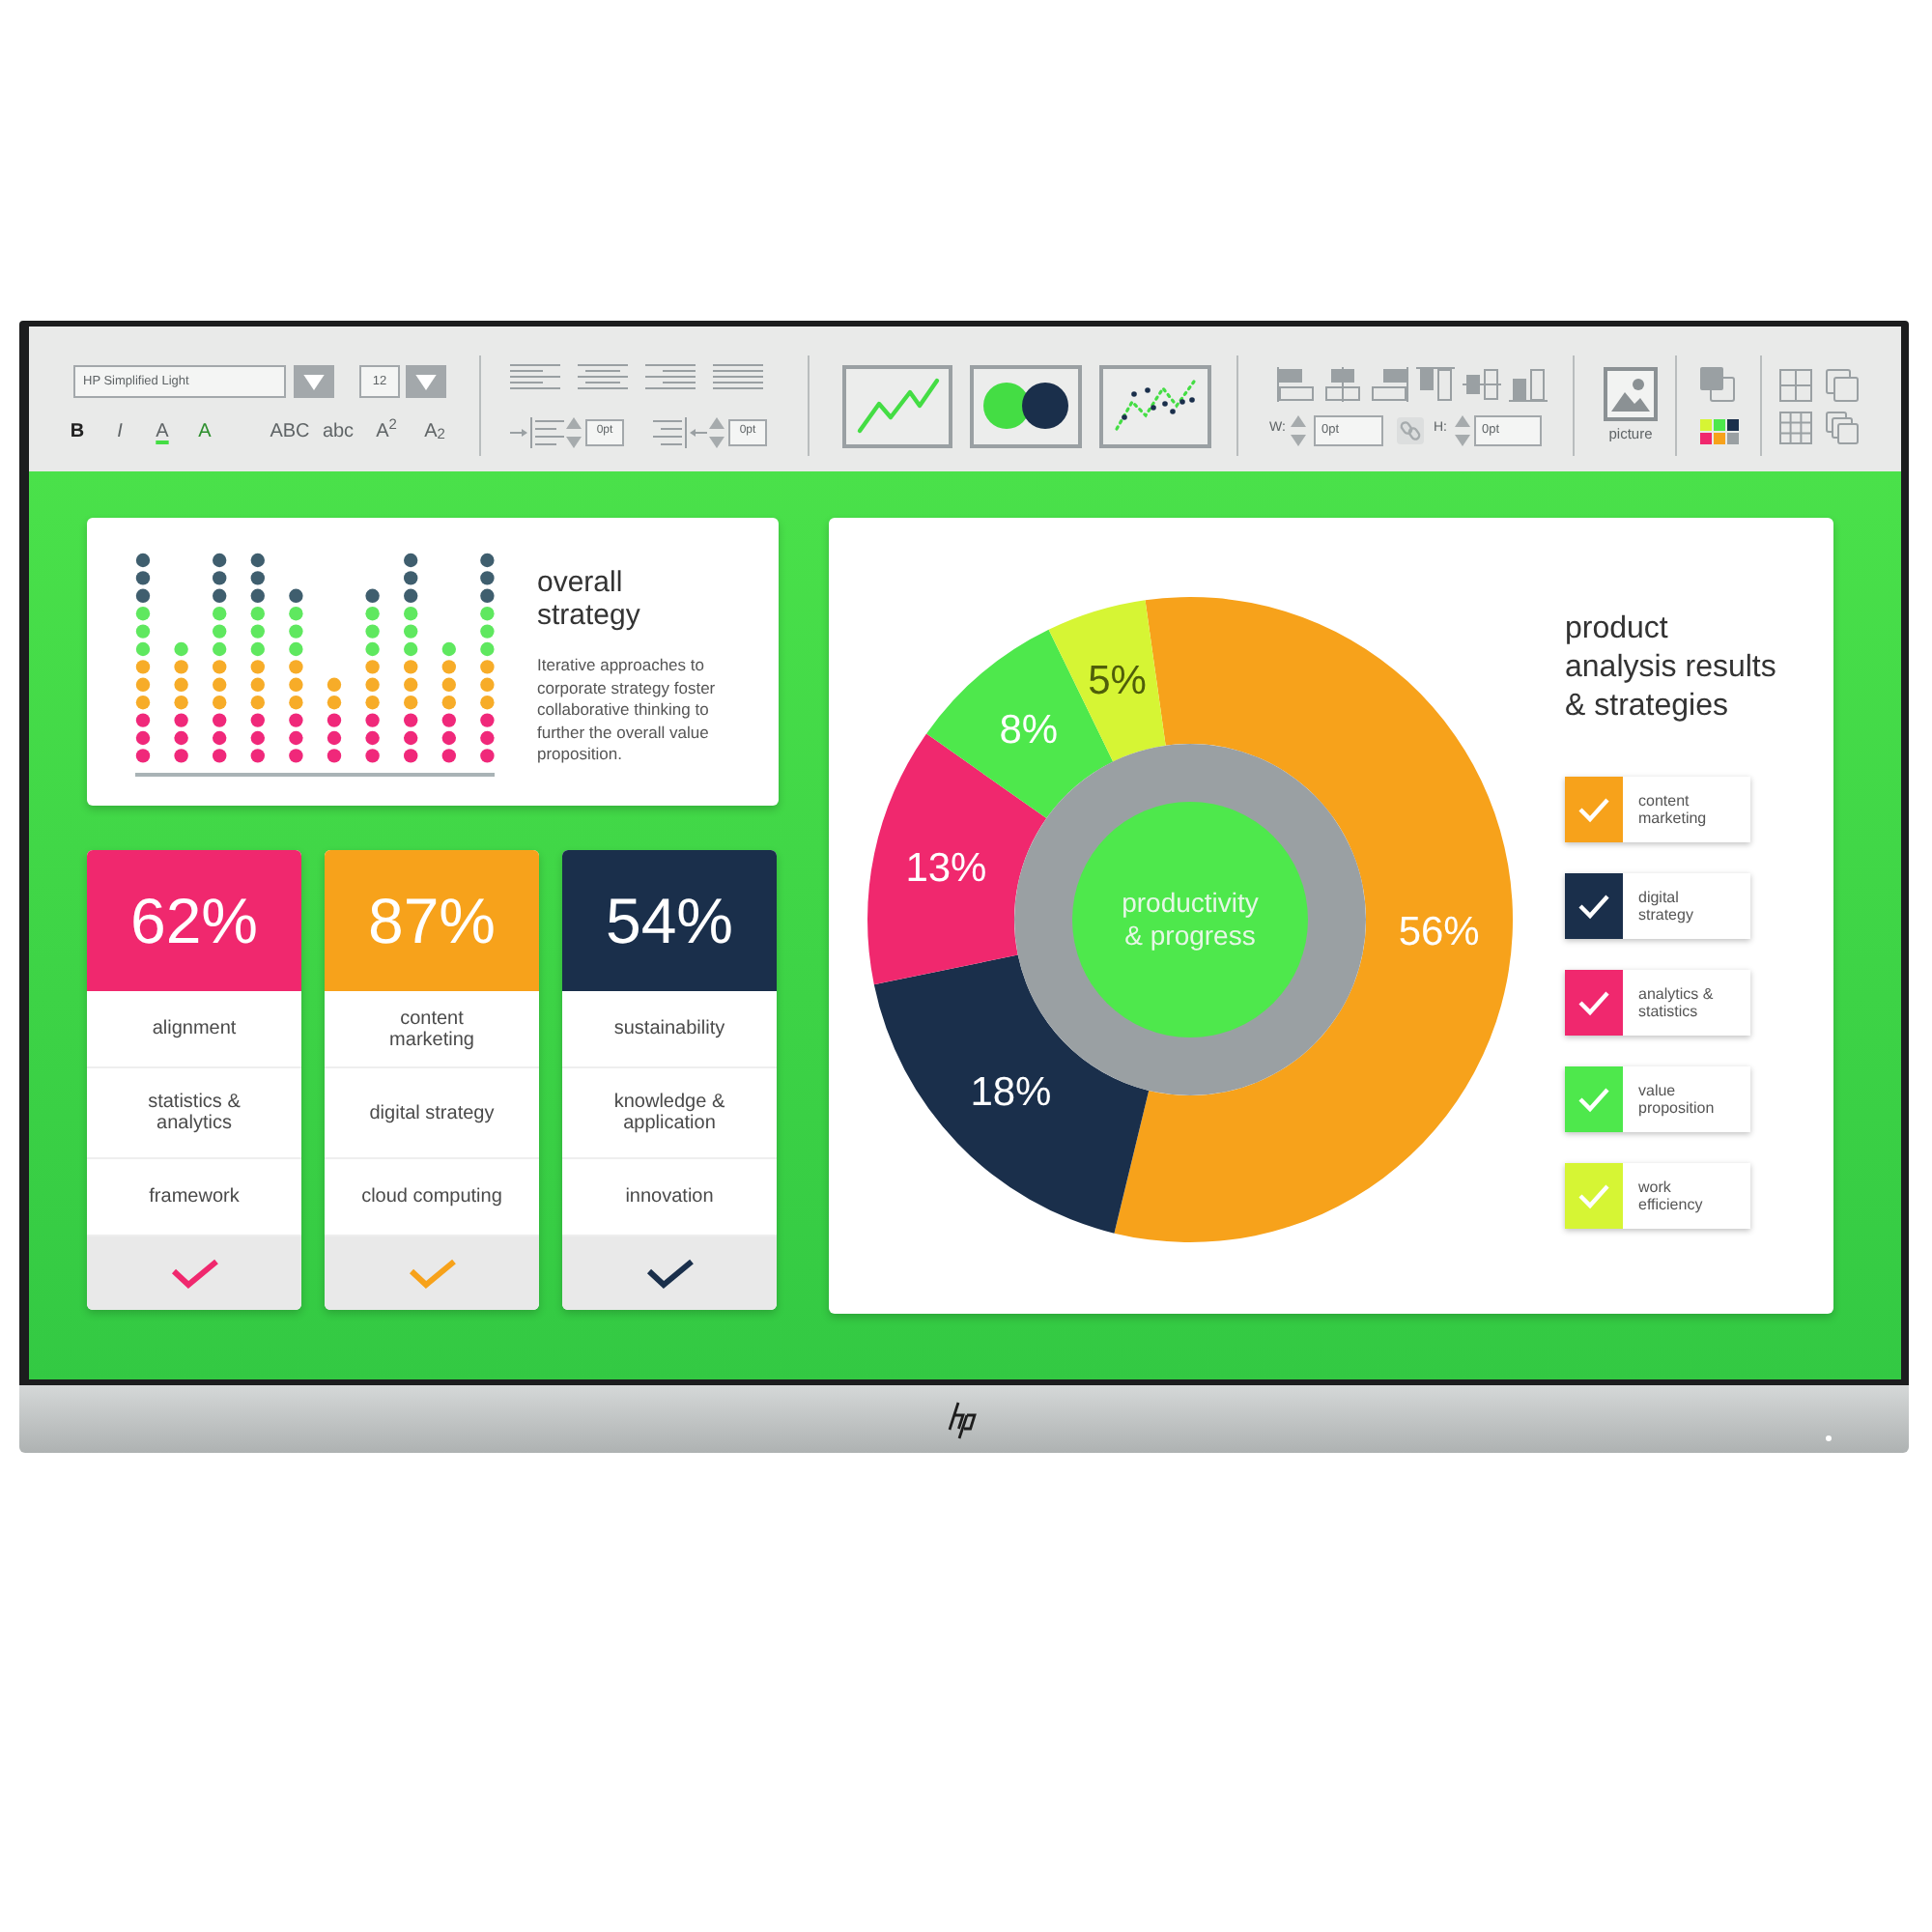  I want to click on legend-label: work efficiency, so click(1670, 1196).